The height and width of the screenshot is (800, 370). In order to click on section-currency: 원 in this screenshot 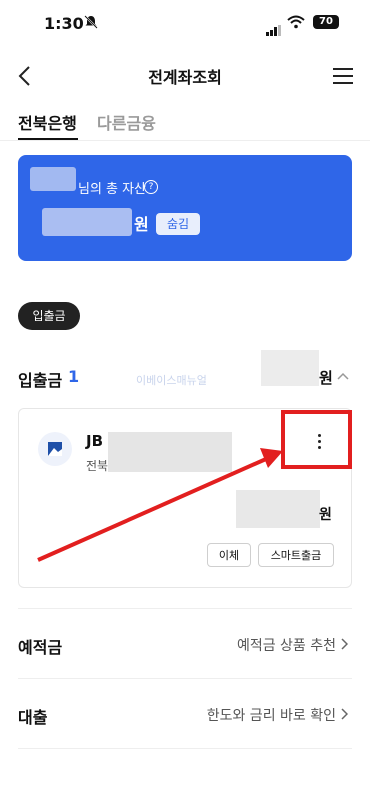, I will do `click(326, 378)`.